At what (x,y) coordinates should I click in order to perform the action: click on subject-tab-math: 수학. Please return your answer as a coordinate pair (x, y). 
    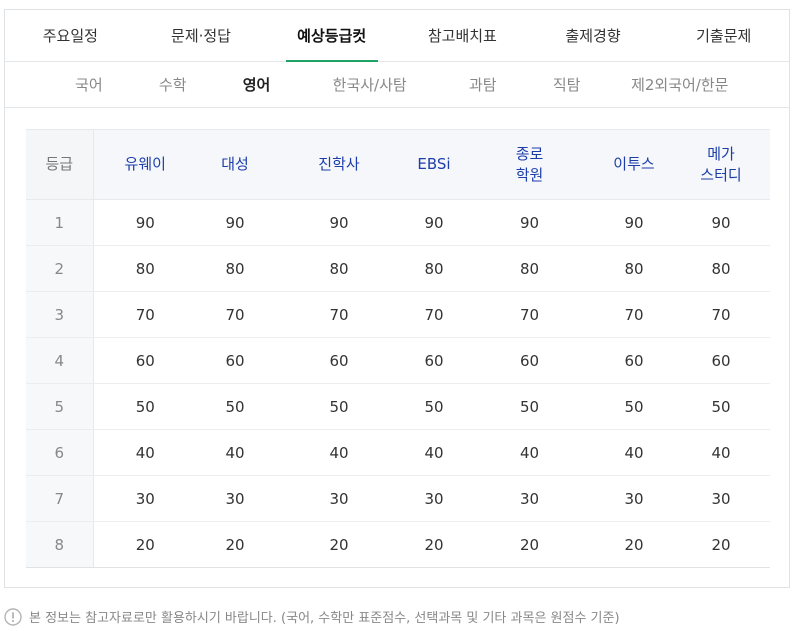
    Looking at the image, I should click on (173, 84).